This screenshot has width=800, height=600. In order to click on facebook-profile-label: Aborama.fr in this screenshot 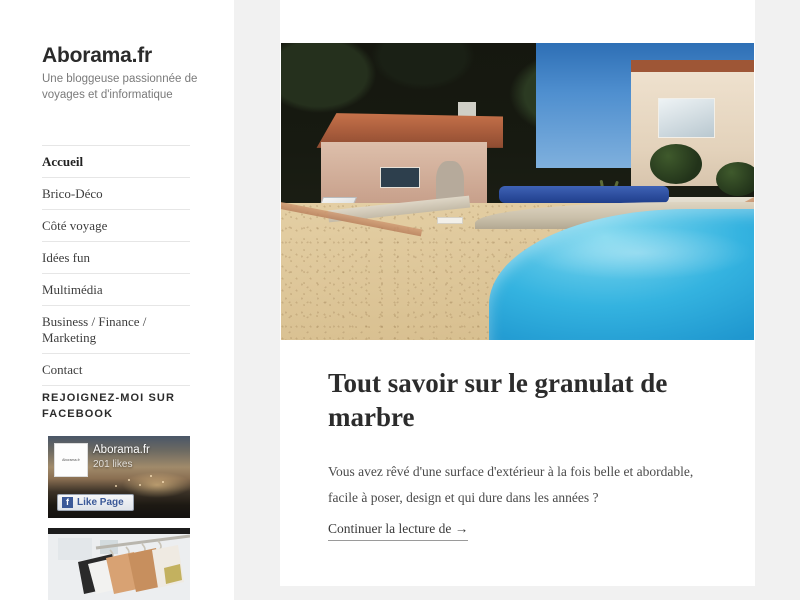, I will do `click(71, 460)`.